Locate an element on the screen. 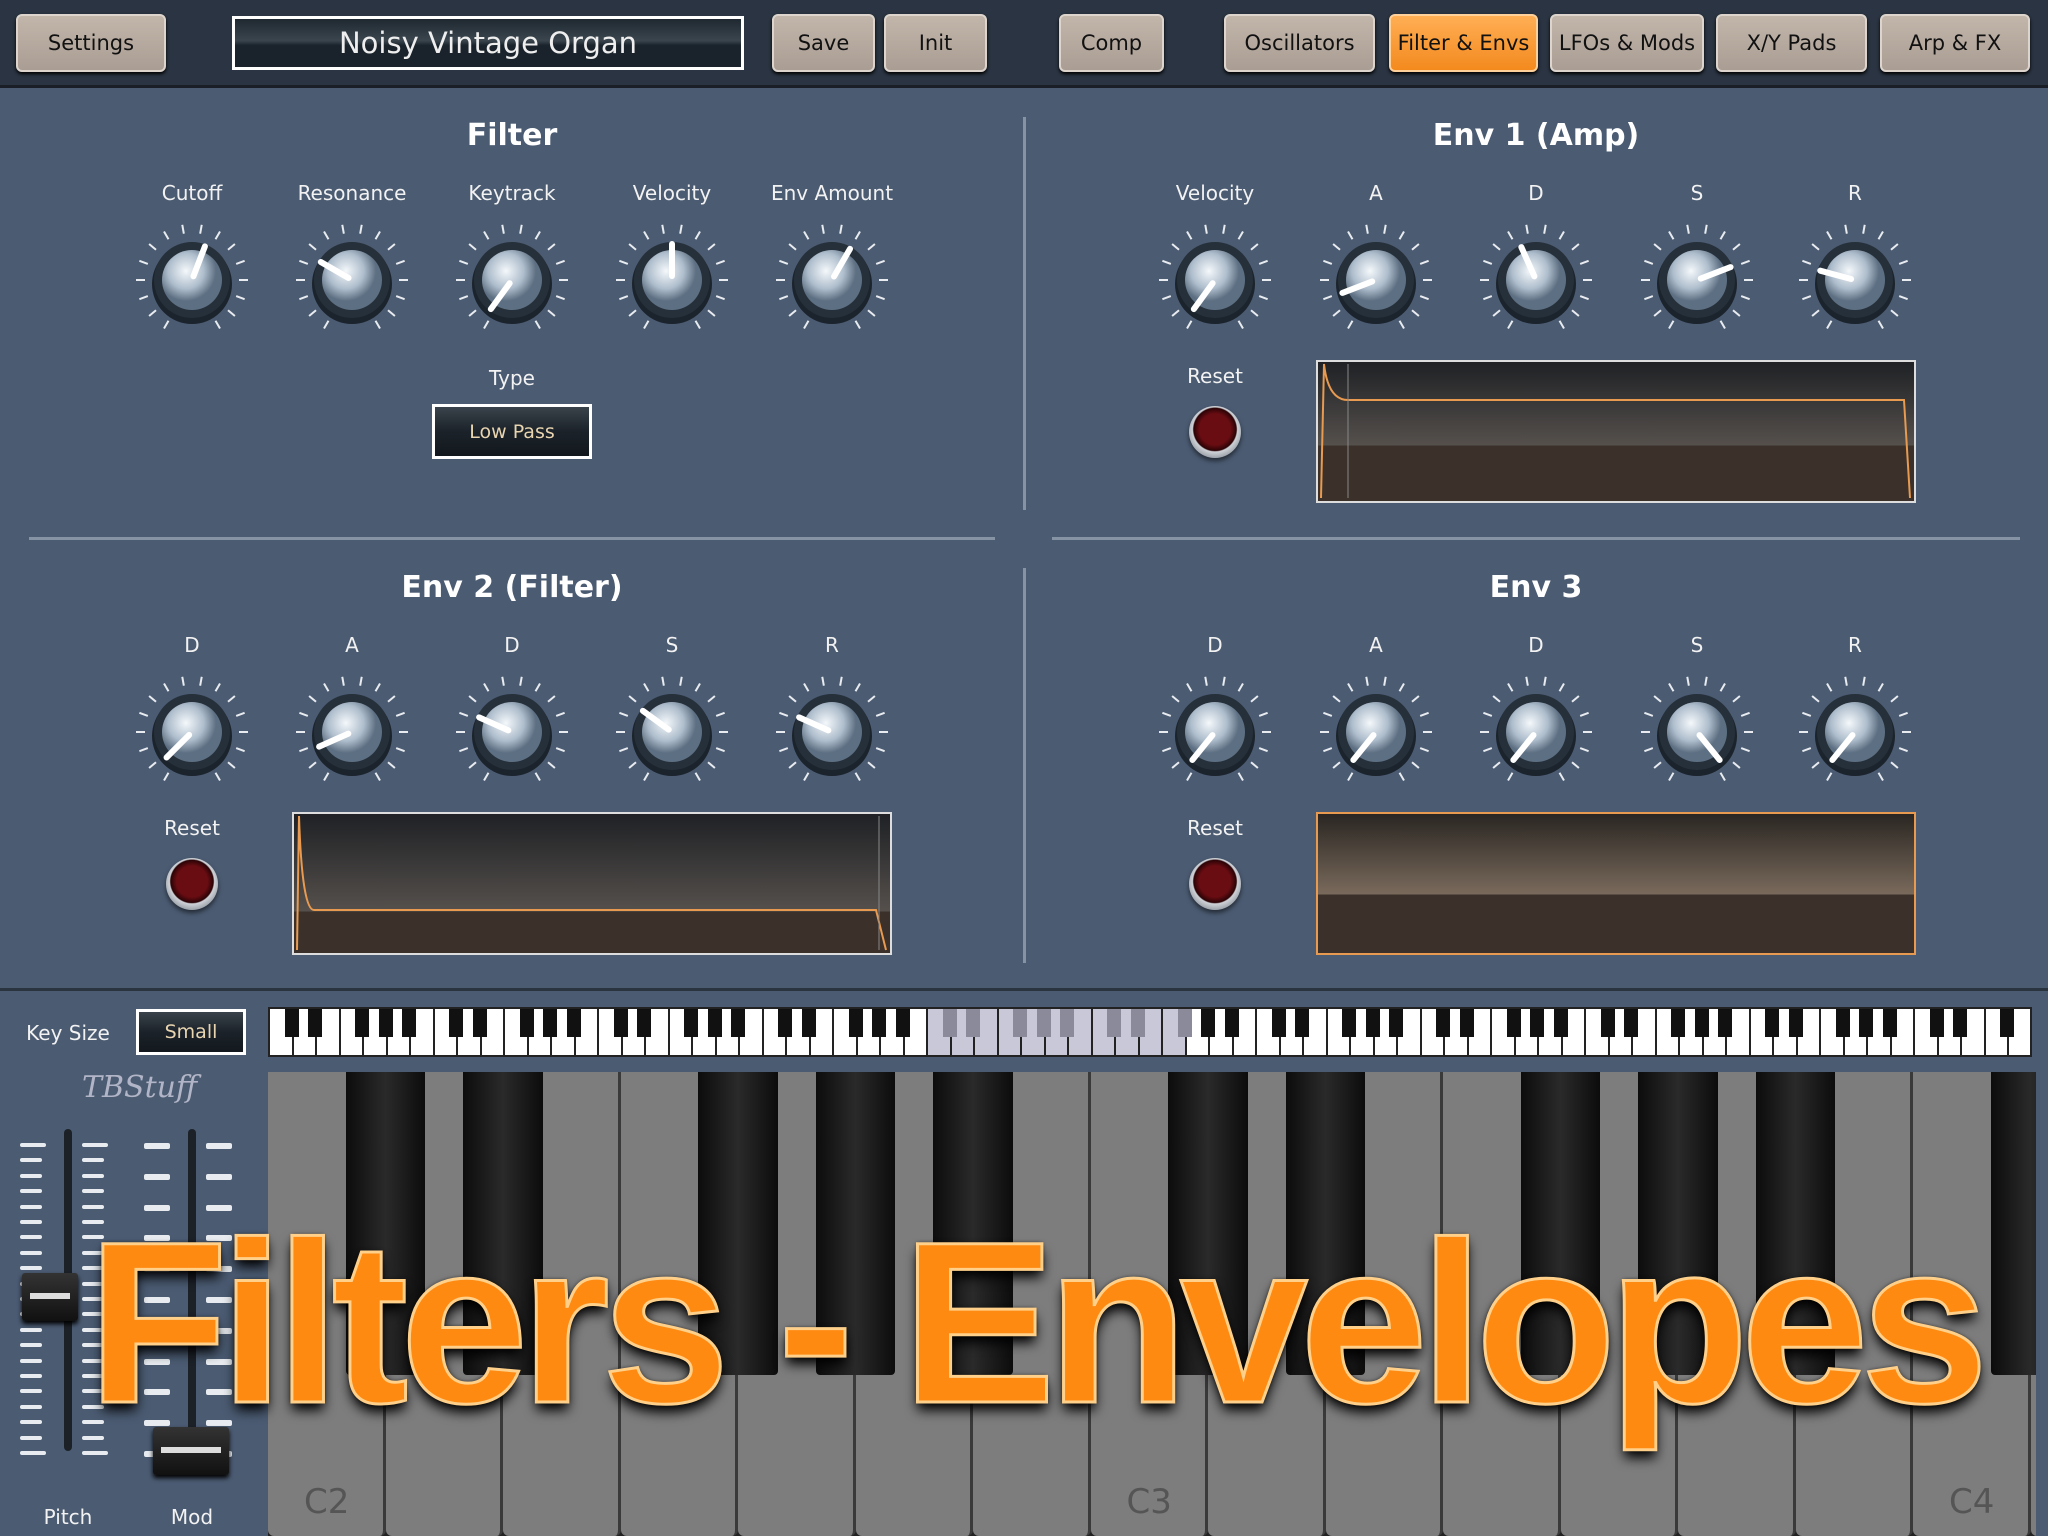 This screenshot has height=1536, width=2048. tab-arp-fx: Arp & FX is located at coordinates (1955, 43).